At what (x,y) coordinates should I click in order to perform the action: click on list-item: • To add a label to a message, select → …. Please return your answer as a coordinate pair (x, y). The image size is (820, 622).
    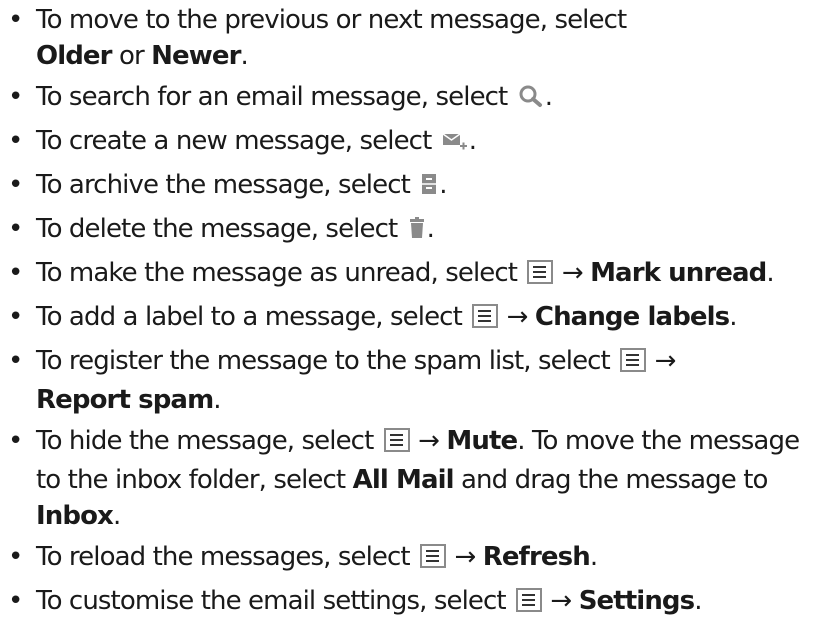
    Looking at the image, I should click on (410, 318).